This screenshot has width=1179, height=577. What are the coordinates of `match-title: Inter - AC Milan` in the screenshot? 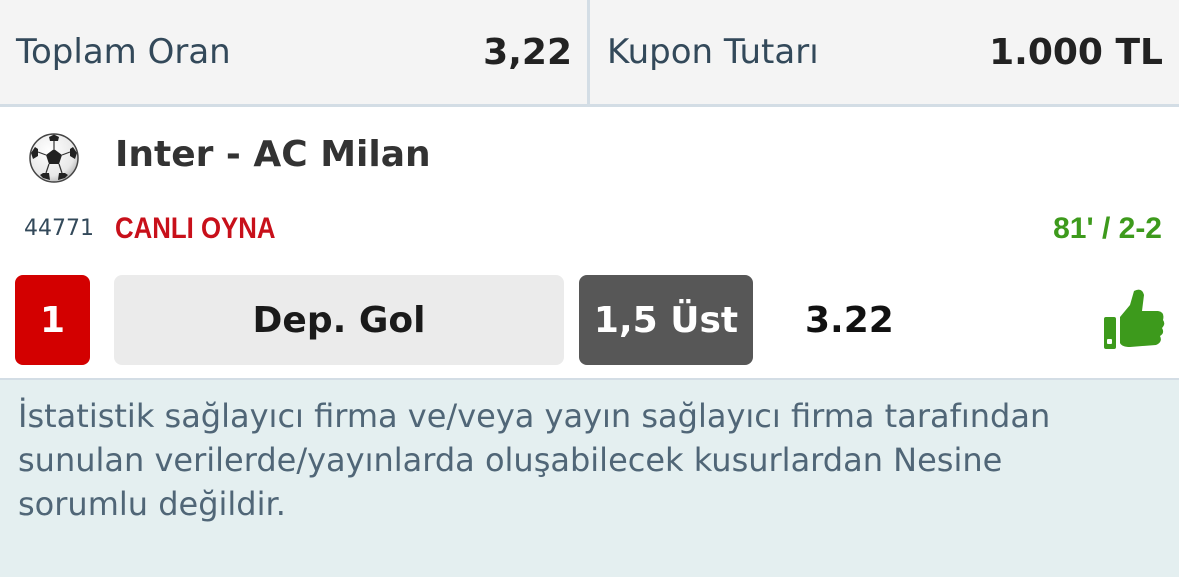 It's located at (273, 154).